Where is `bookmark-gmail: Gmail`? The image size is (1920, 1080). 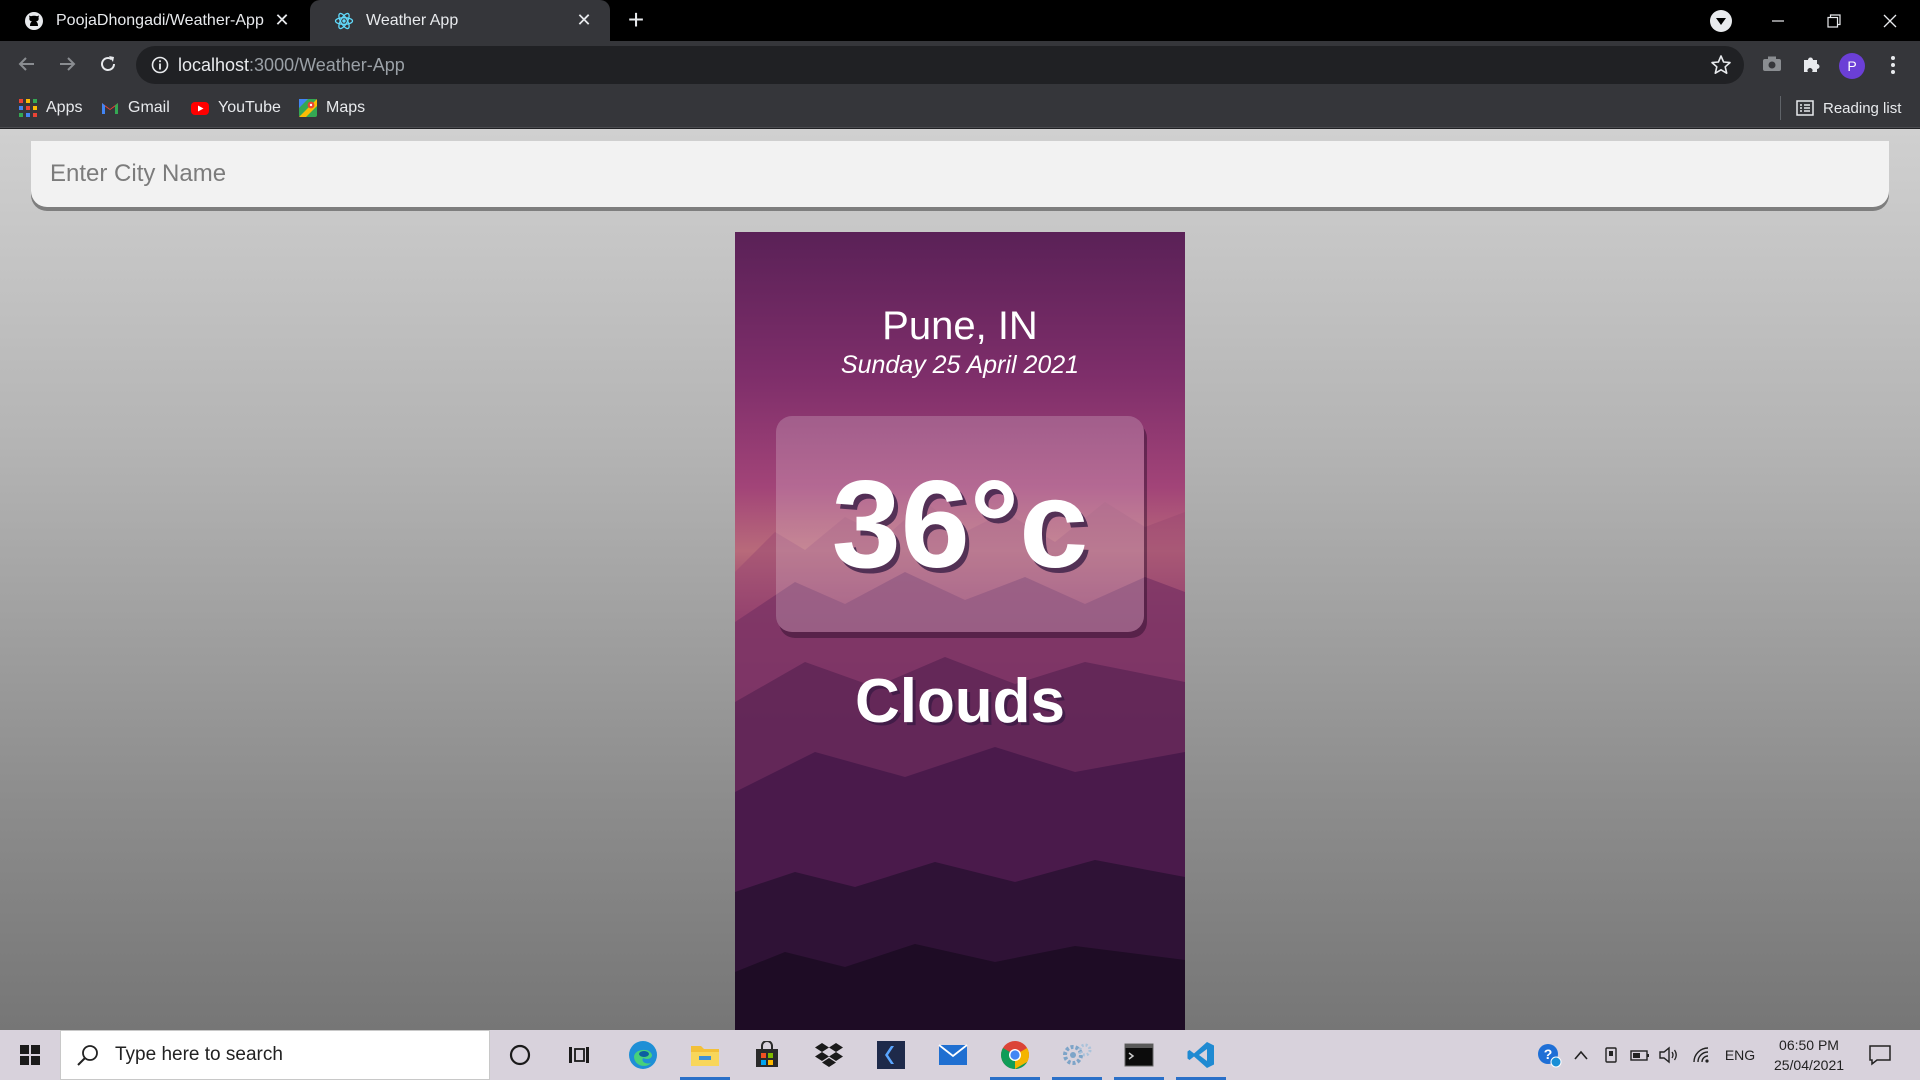 bookmark-gmail: Gmail is located at coordinates (135, 108).